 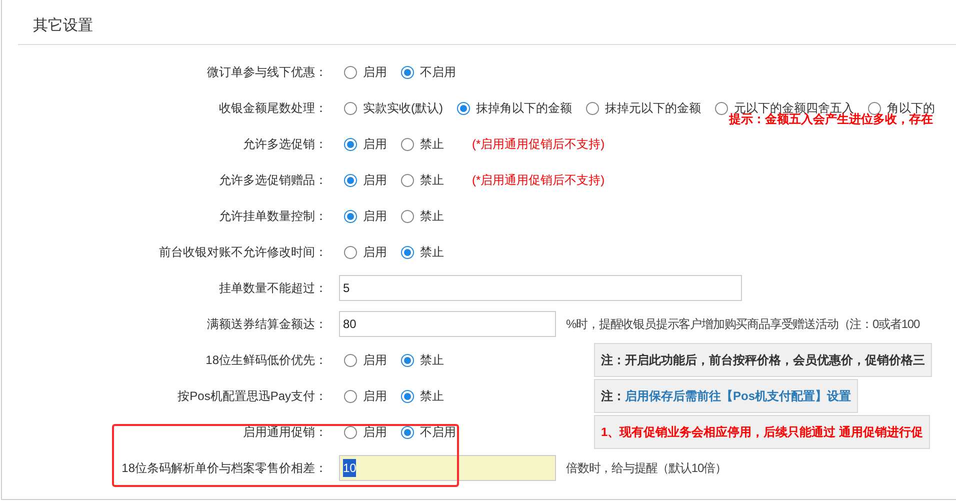 What do you see at coordinates (540, 288) in the screenshot?
I see `input-field: 5` at bounding box center [540, 288].